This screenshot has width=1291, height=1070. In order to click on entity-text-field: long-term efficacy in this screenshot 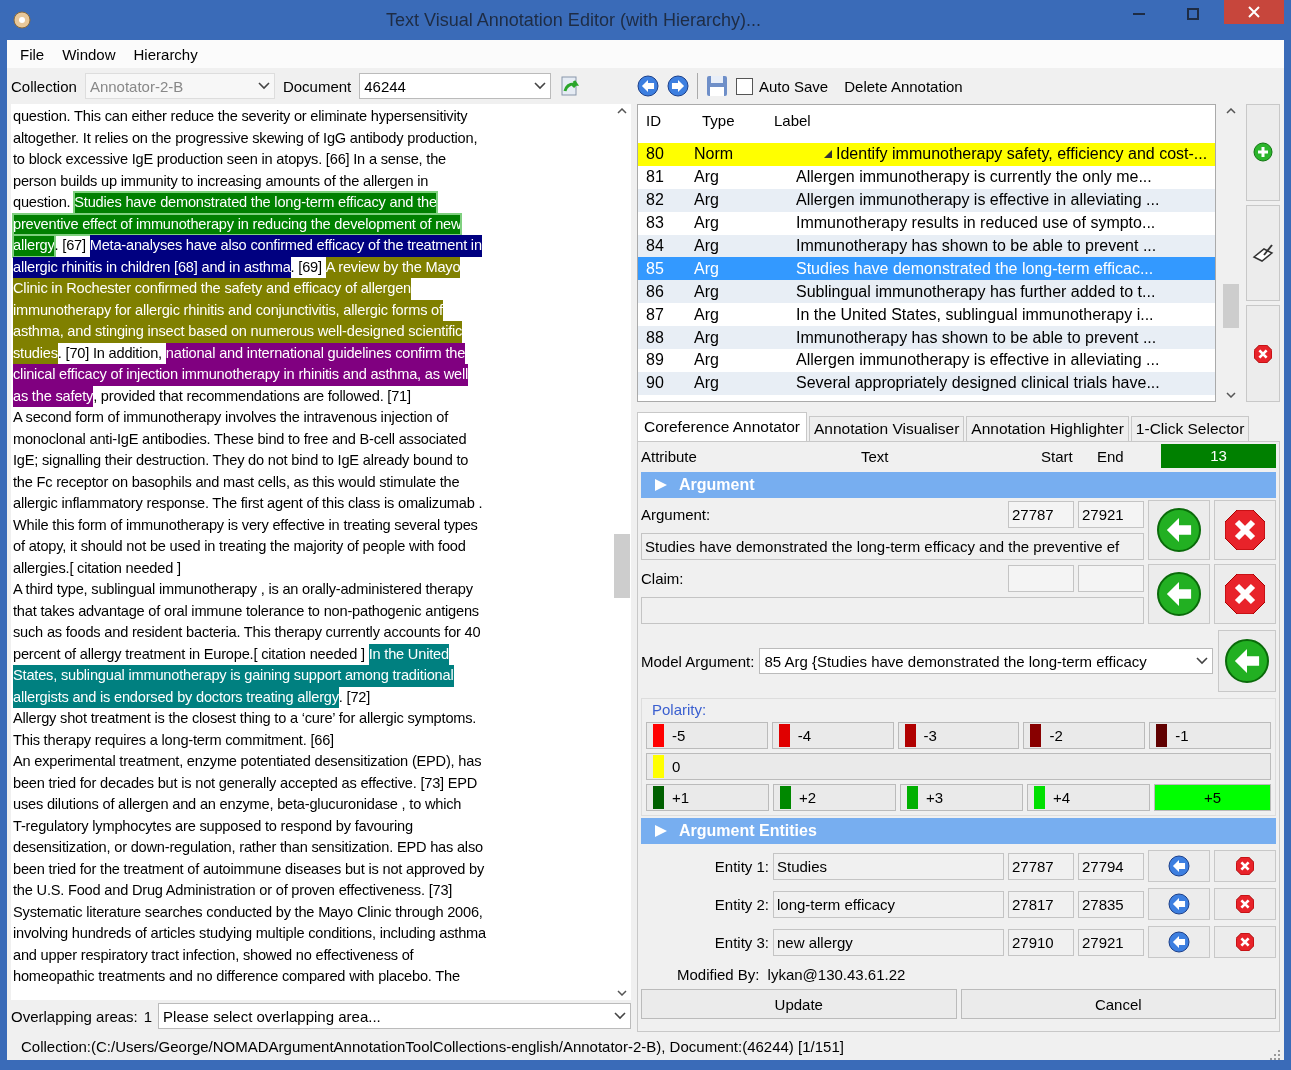, I will do `click(888, 904)`.